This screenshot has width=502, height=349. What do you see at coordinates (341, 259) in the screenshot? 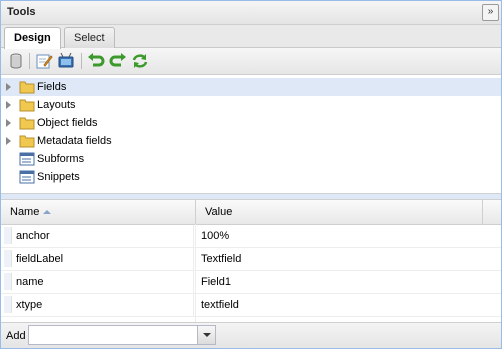
I see `cell-value: Textfield` at bounding box center [341, 259].